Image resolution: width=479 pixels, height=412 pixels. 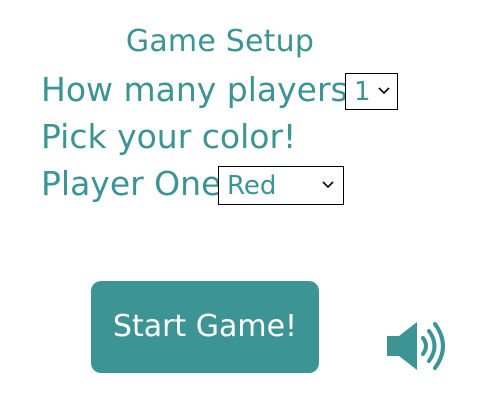 I want to click on player-one-color-select: Red, so click(x=281, y=185).